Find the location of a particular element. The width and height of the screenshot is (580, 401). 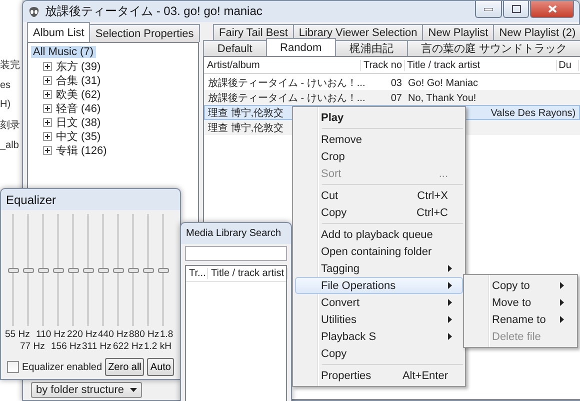

table-cell-text: 03 is located at coordinates (396, 83).